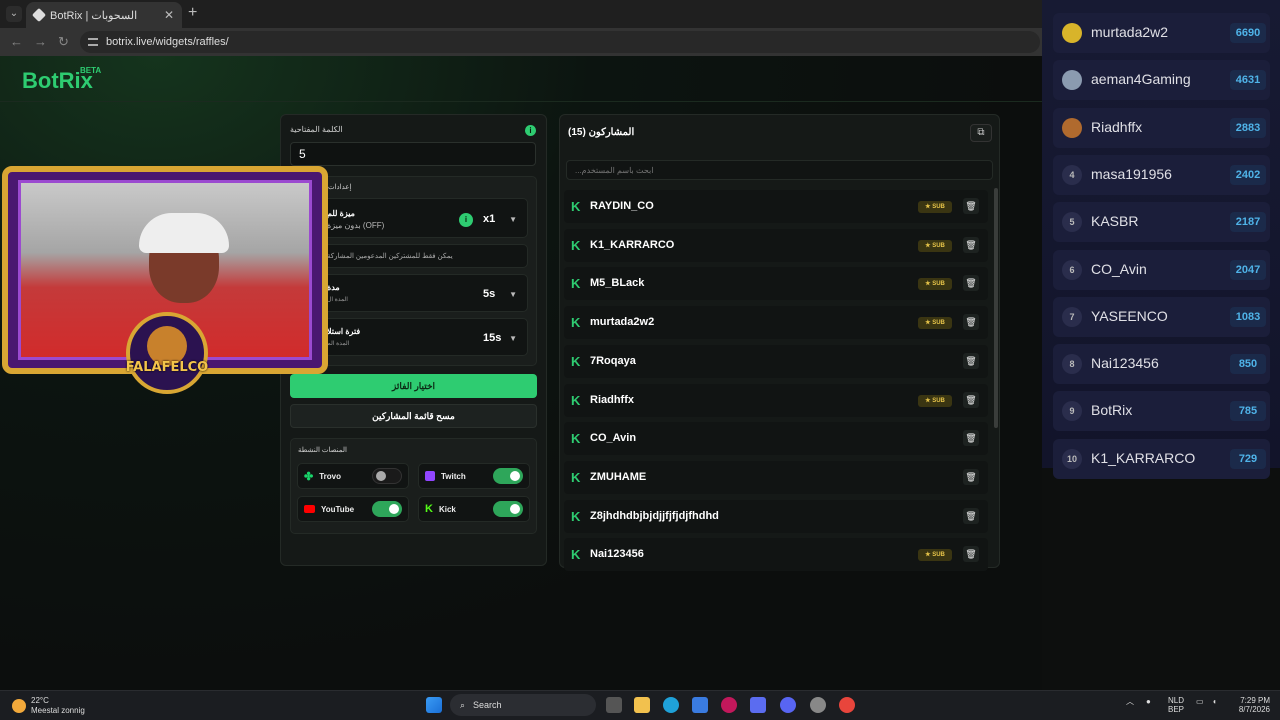 The height and width of the screenshot is (720, 1280). I want to click on youtube-icon, so click(309, 509).